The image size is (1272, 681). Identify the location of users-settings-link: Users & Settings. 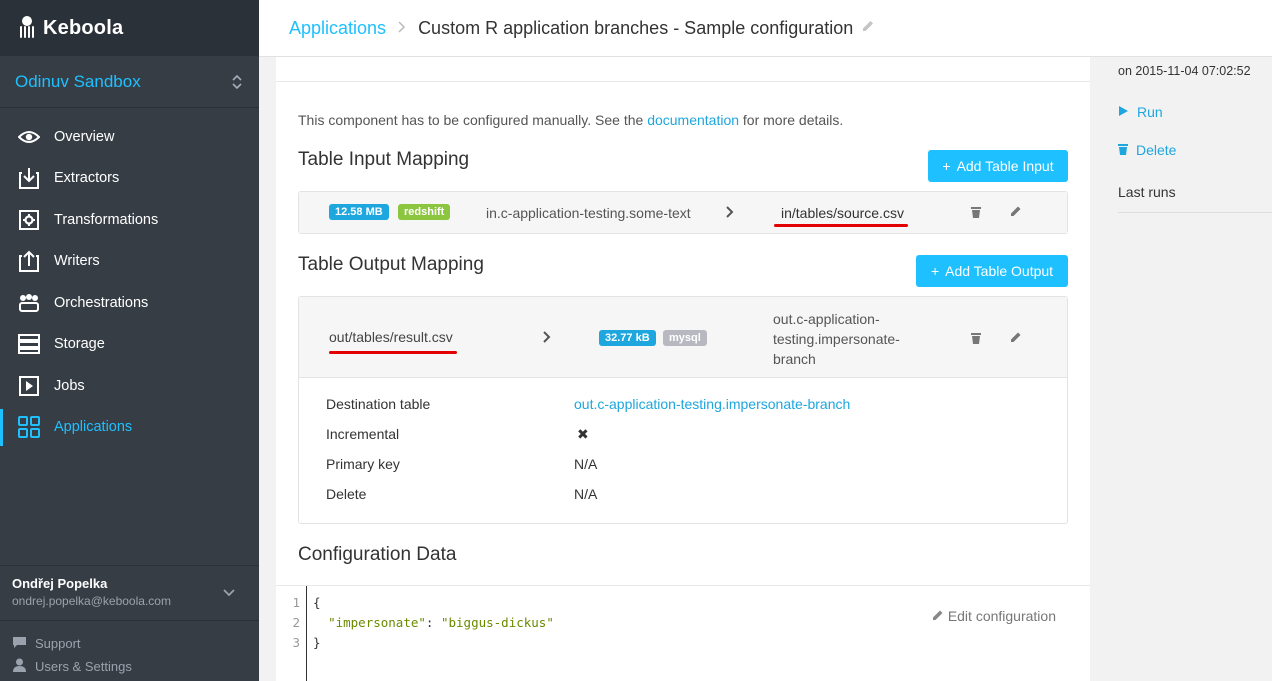
(72, 666).